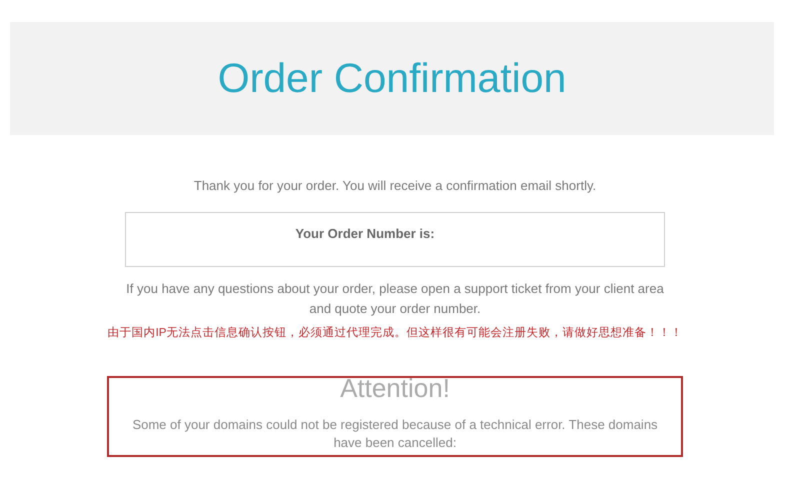  Describe the element at coordinates (395, 299) in the screenshot. I see `support-text: If you have any questions about your order, please open a support ticket from your client area and quote your order number.` at that location.